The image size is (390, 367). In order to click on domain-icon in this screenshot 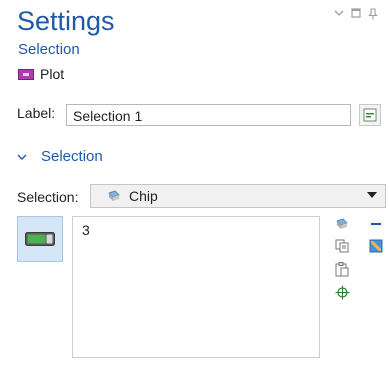, I will do `click(114, 195)`.